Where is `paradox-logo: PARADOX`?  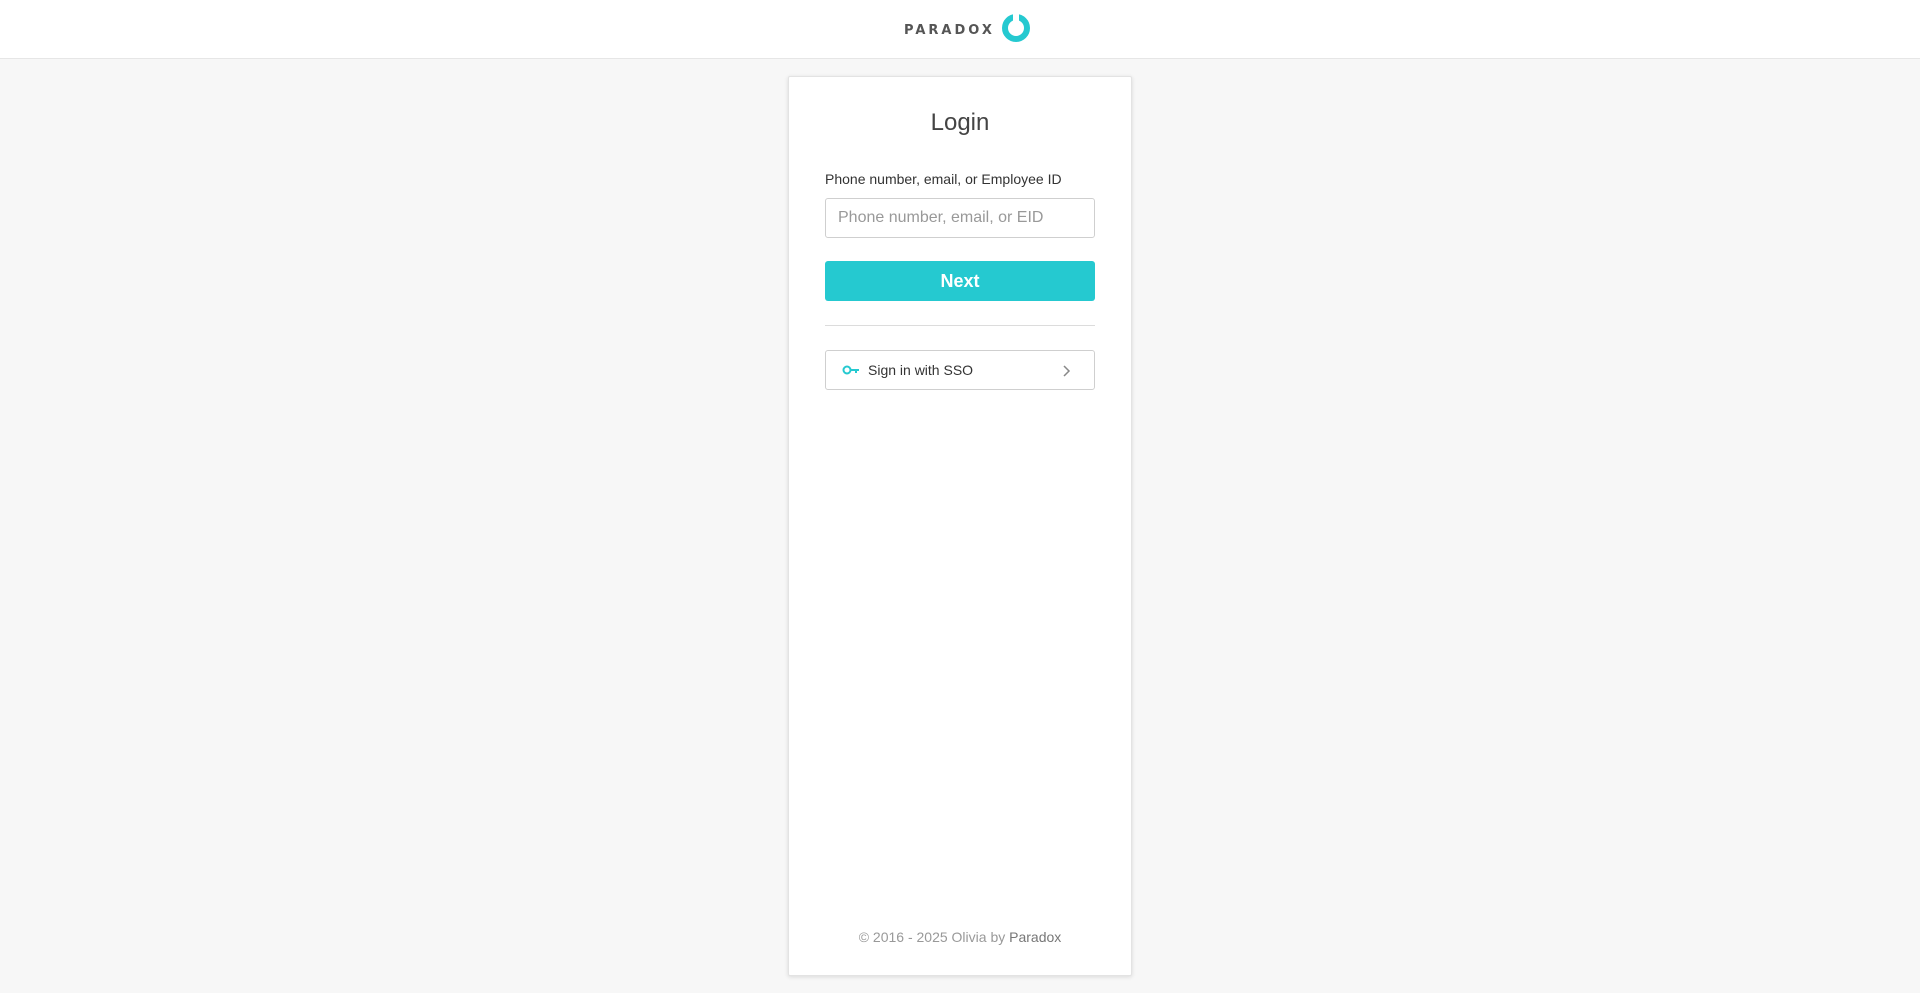 paradox-logo: PARADOX is located at coordinates (967, 30).